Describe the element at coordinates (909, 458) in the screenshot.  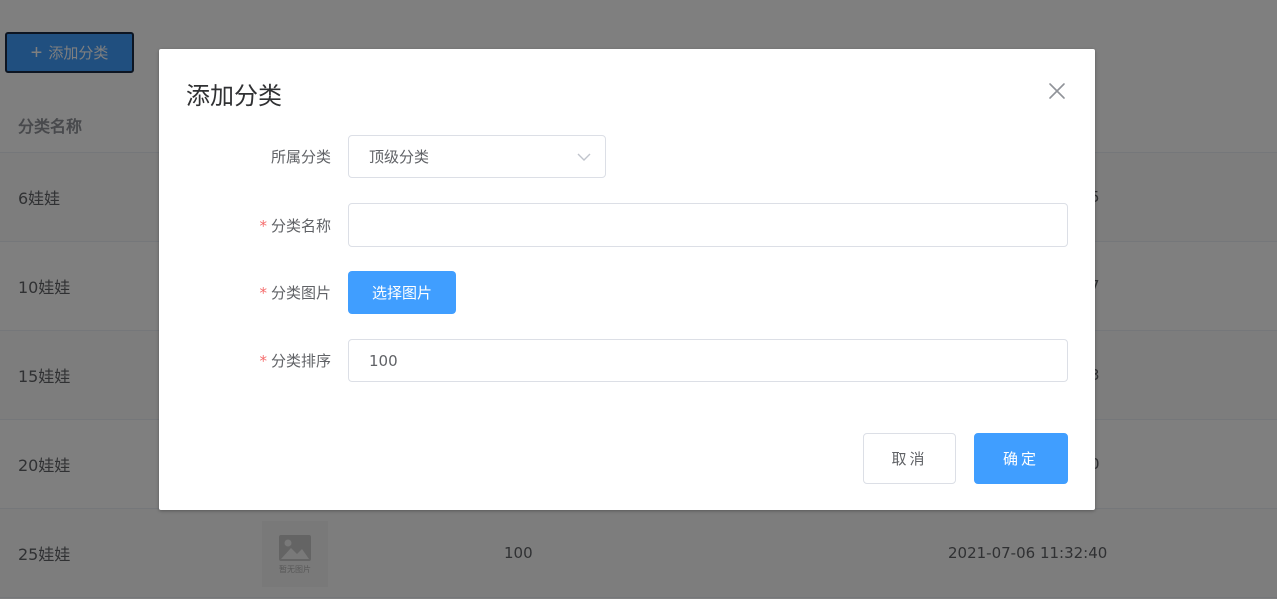
I see `cancel-button: 取消` at that location.